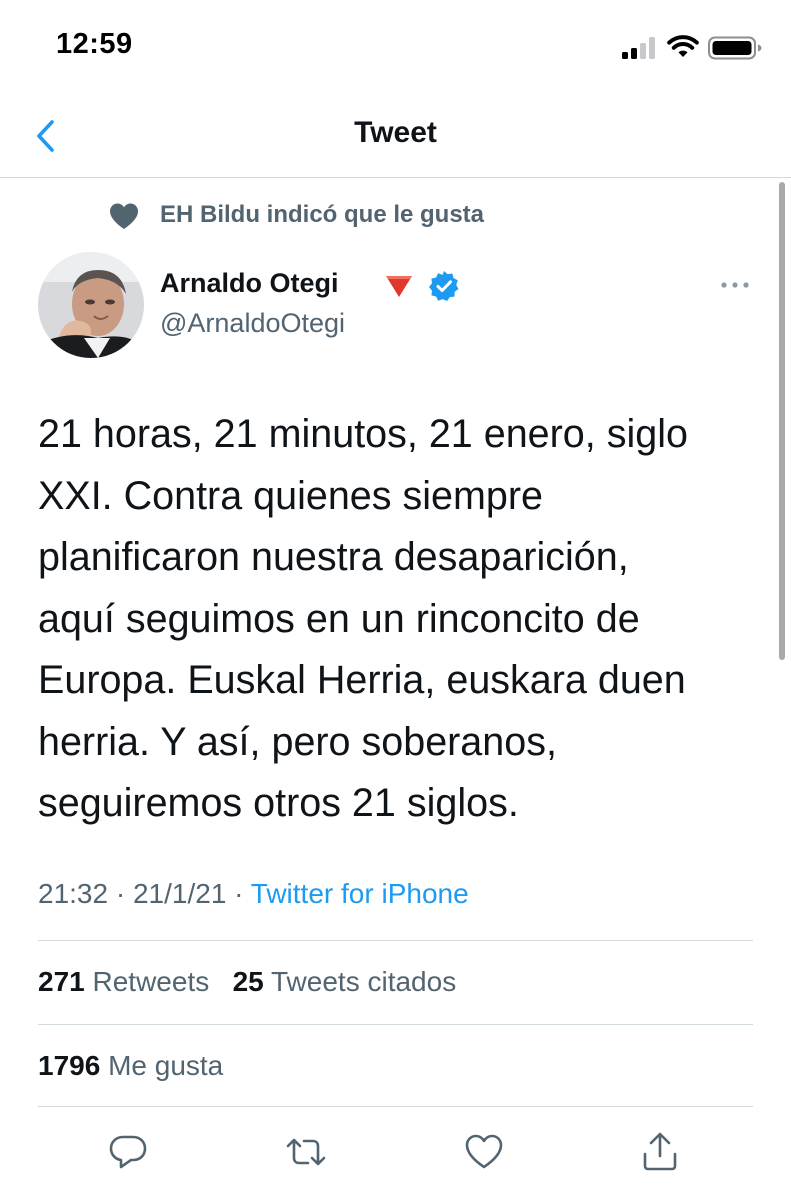 The height and width of the screenshot is (1200, 791). Describe the element at coordinates (735, 48) in the screenshot. I see `battery-icon` at that location.